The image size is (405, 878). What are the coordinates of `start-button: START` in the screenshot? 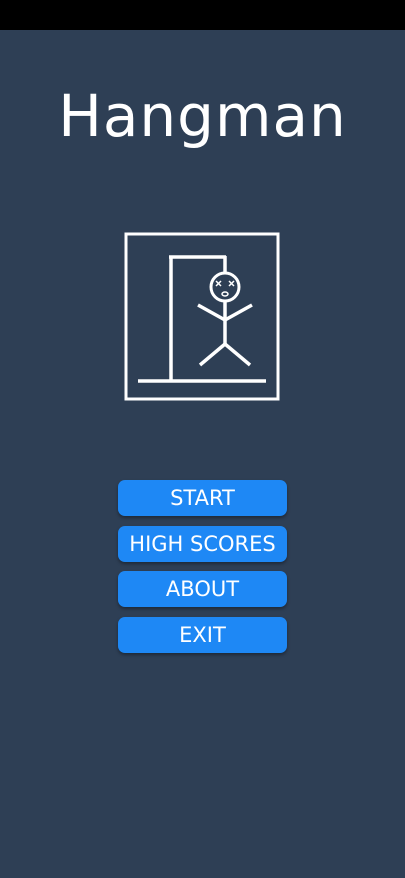 It's located at (202, 498).